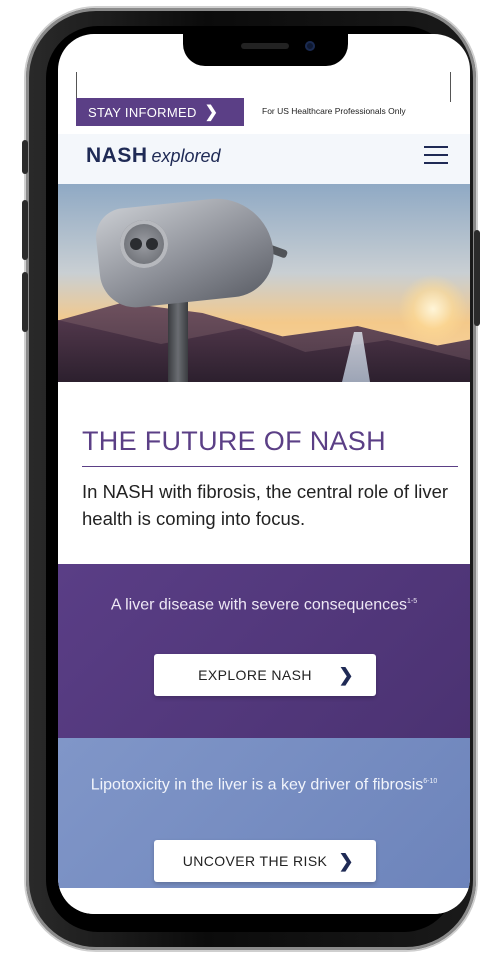 The image size is (503, 957). Describe the element at coordinates (264, 159) in the screenshot. I see `site-header: NASH explored` at that location.